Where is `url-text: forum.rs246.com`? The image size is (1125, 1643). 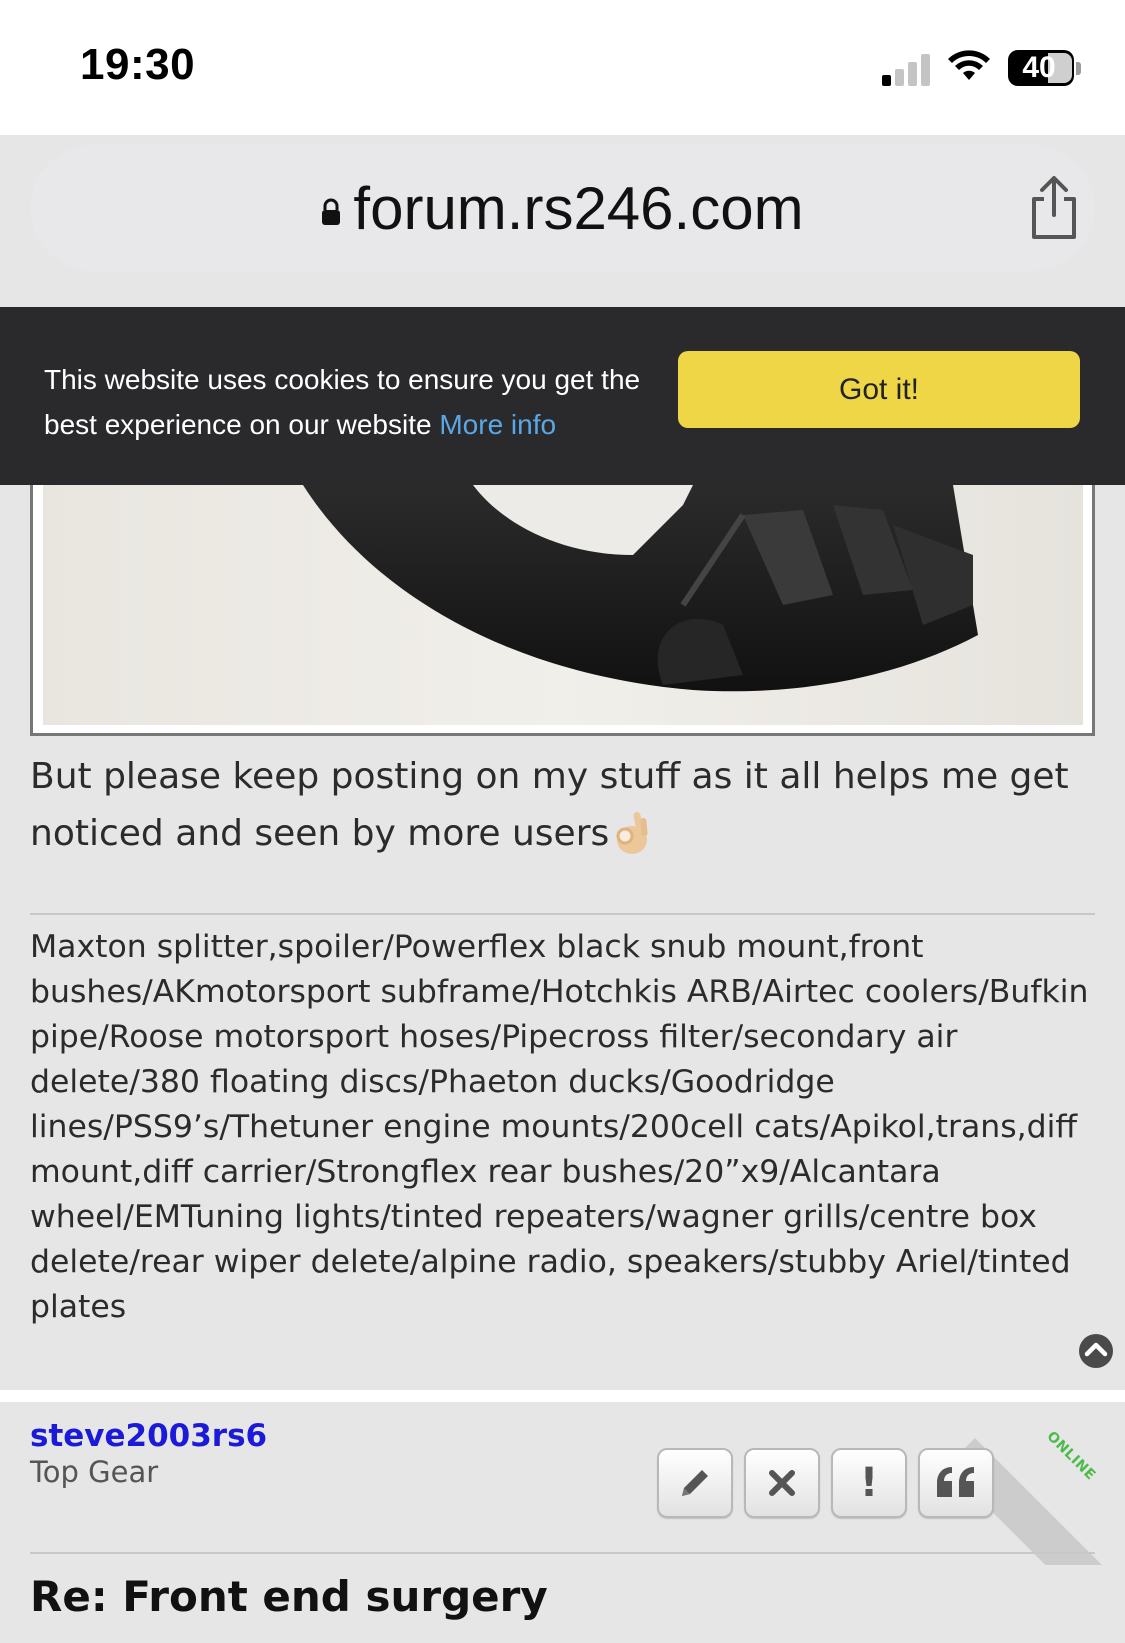 url-text: forum.rs246.com is located at coordinates (578, 208).